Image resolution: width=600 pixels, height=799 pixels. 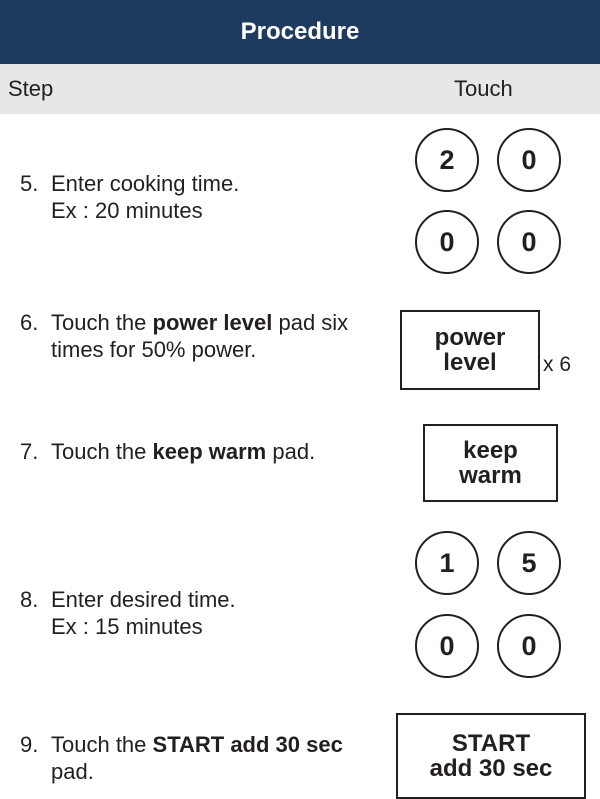 What do you see at coordinates (447, 563) in the screenshot?
I see `keypad-1-button: 1` at bounding box center [447, 563].